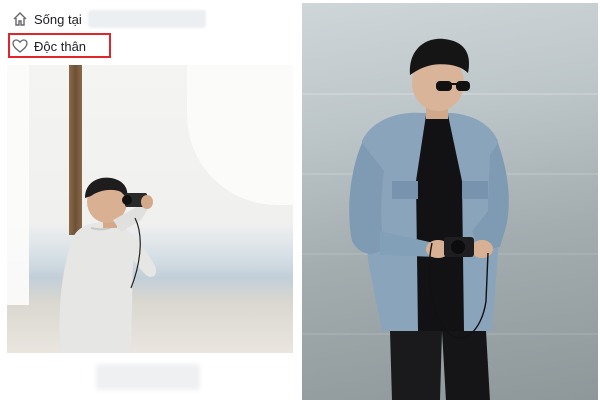 This screenshot has height=404, width=600. I want to click on highlight-box, so click(59, 45).